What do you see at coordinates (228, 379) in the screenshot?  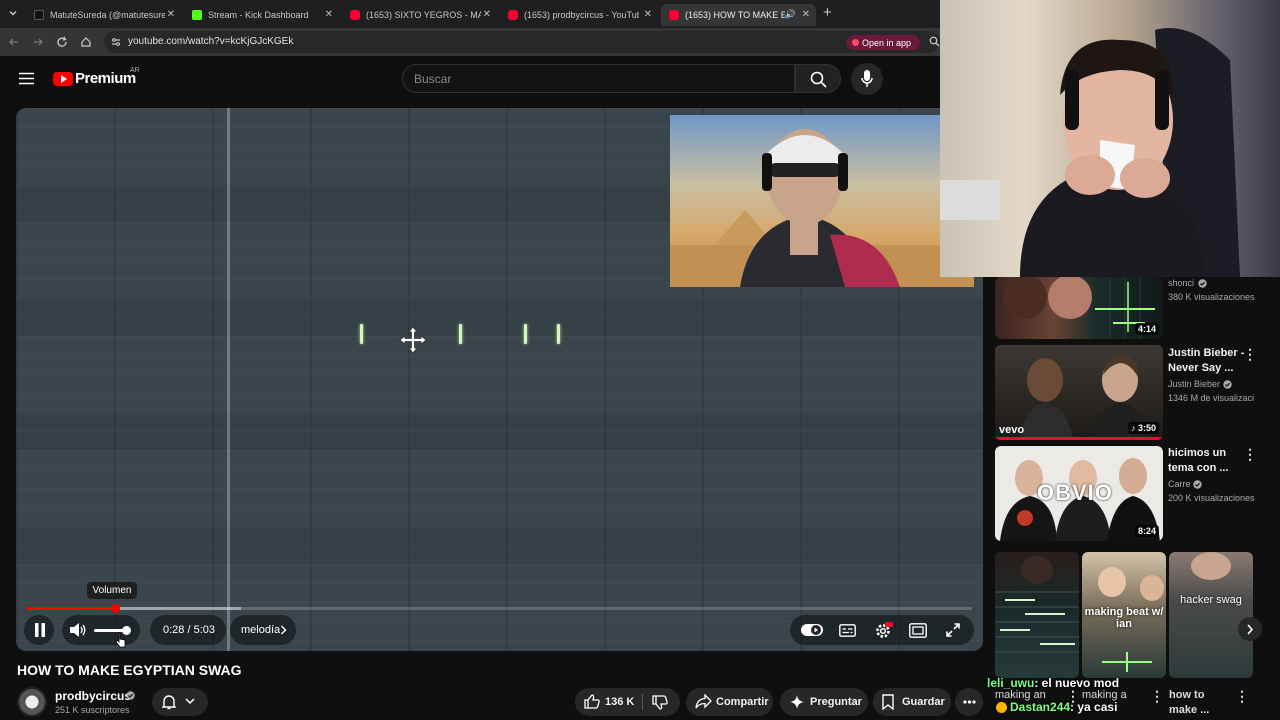 I see `piano-roll-playhead` at bounding box center [228, 379].